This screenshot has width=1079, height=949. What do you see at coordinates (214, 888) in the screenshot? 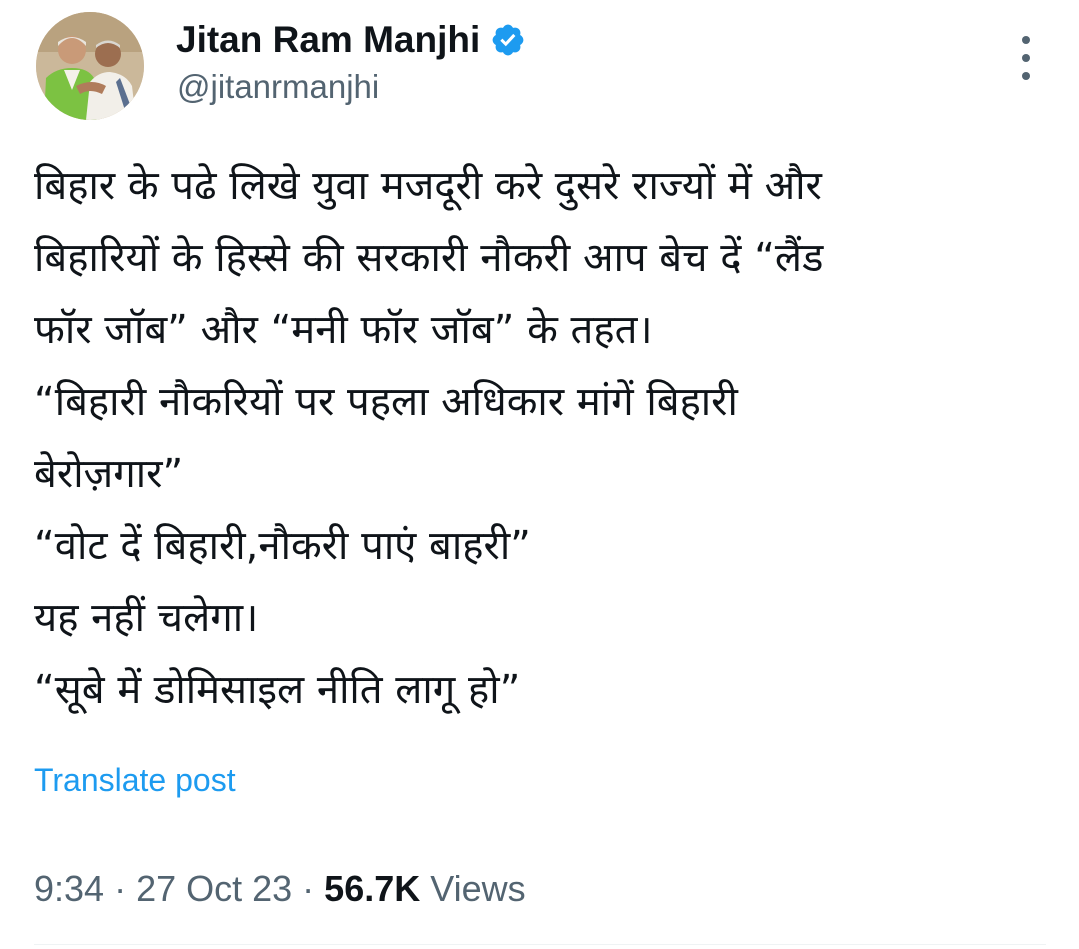
I see `tweet-date: 27 Oct 23` at bounding box center [214, 888].